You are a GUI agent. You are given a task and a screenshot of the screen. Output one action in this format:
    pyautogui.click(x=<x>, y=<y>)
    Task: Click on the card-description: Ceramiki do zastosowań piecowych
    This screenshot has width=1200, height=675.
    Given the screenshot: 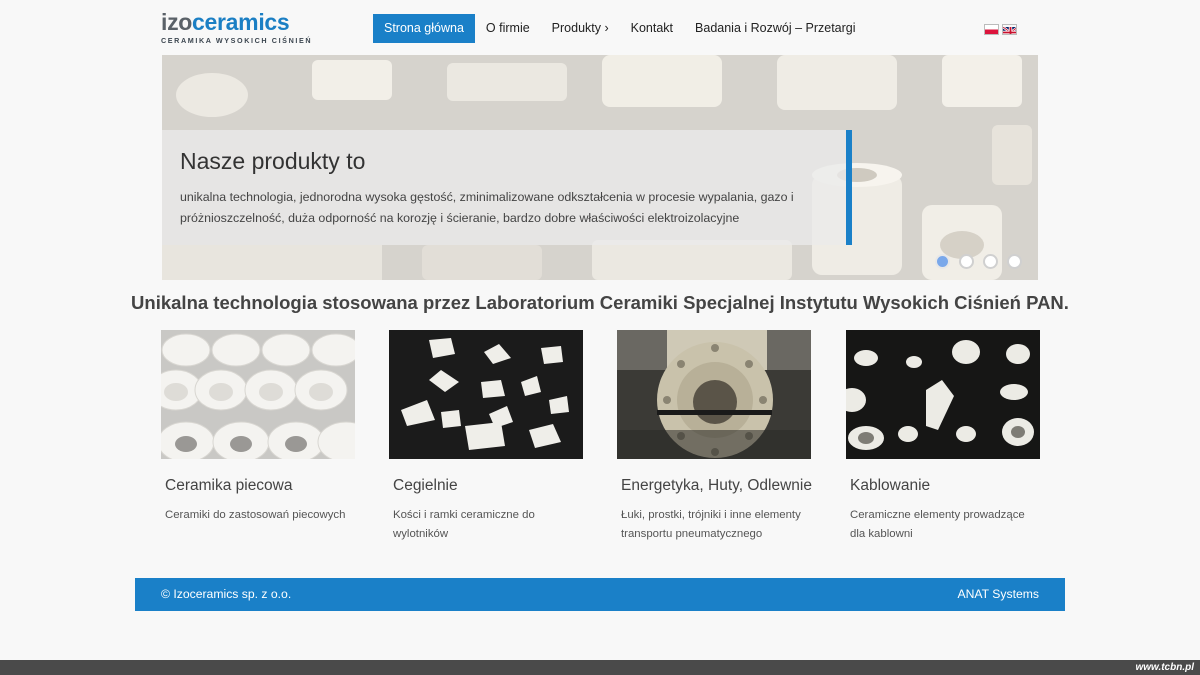 What is the action you would take?
    pyautogui.click(x=255, y=515)
    